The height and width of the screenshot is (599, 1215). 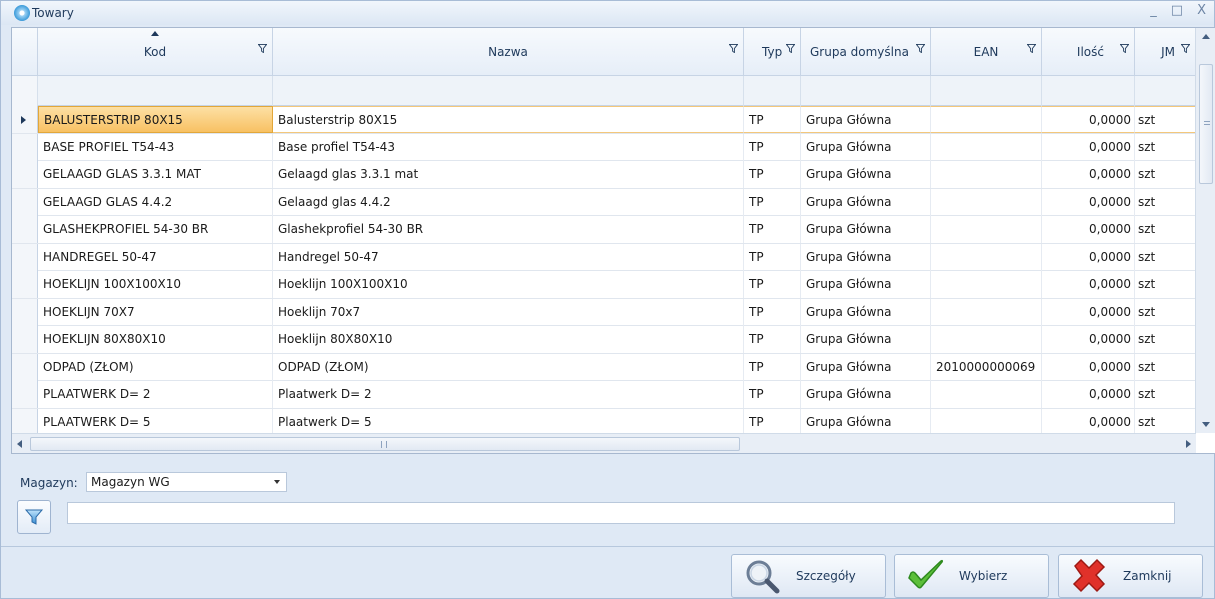 What do you see at coordinates (508, 367) in the screenshot?
I see `cell-nazwa: ODPAD (ZŁOM)` at bounding box center [508, 367].